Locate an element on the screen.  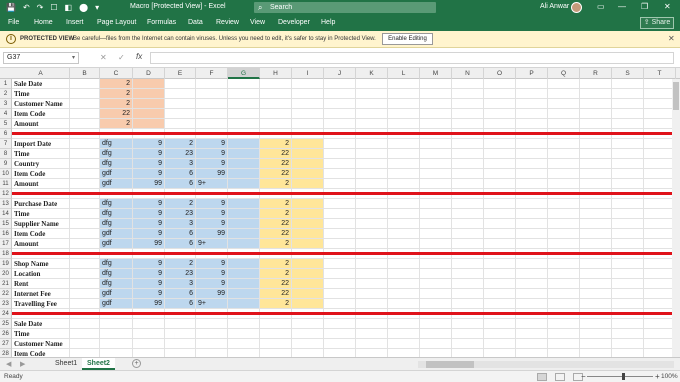
cell-i22 is located at coordinates (308, 294).